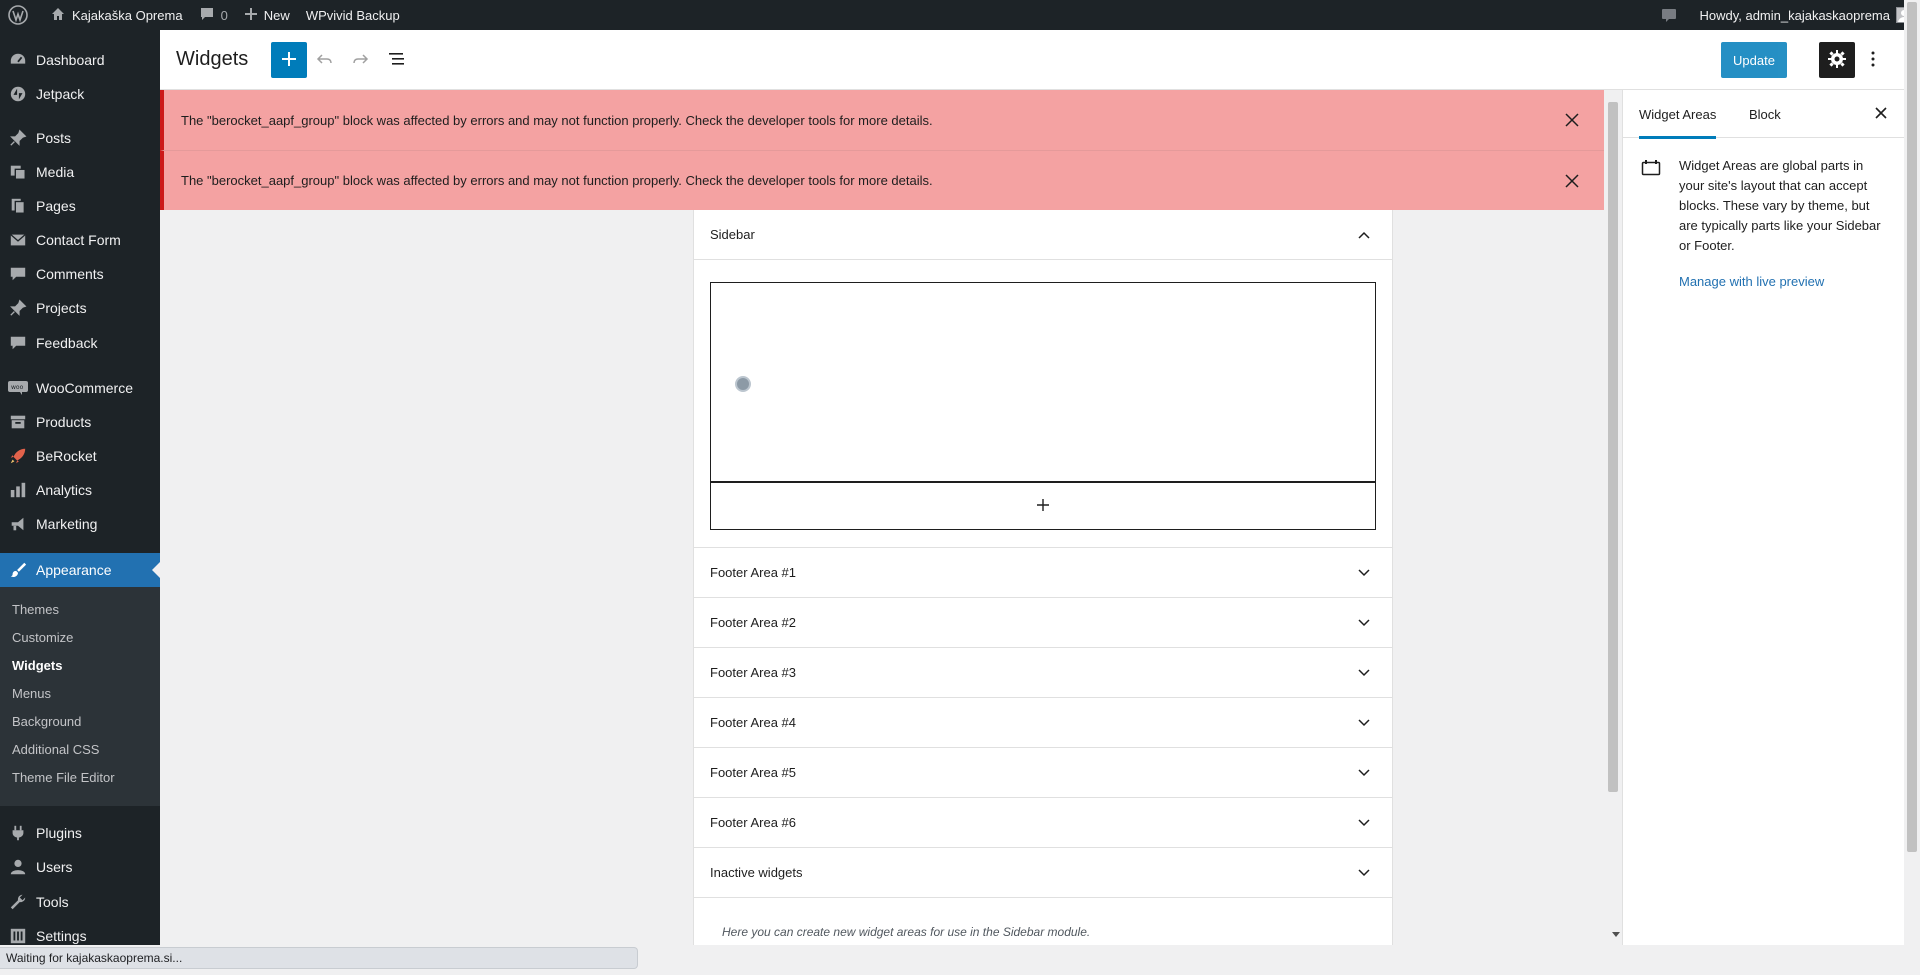  I want to click on comments-link: 0, so click(213, 15).